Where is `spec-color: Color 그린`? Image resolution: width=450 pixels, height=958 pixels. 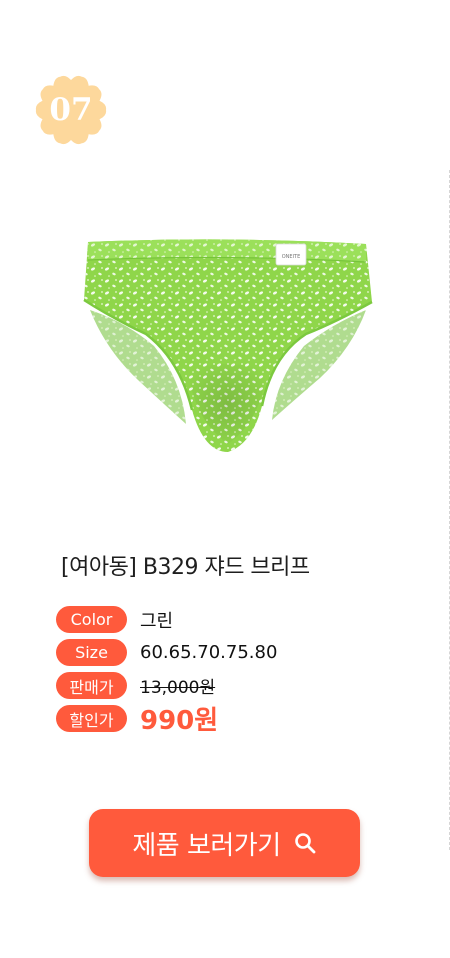 spec-color: Color 그린 is located at coordinates (114, 619).